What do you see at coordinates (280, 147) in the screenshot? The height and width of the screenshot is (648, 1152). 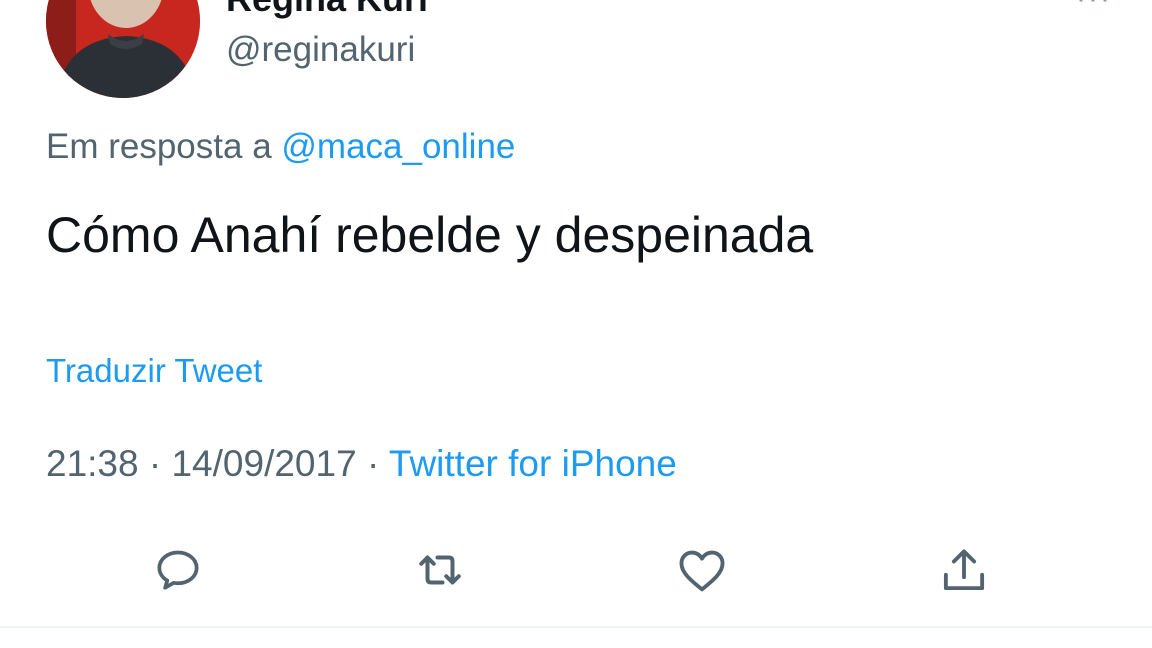 I see `reply-context: Em resposta a @maca_online` at bounding box center [280, 147].